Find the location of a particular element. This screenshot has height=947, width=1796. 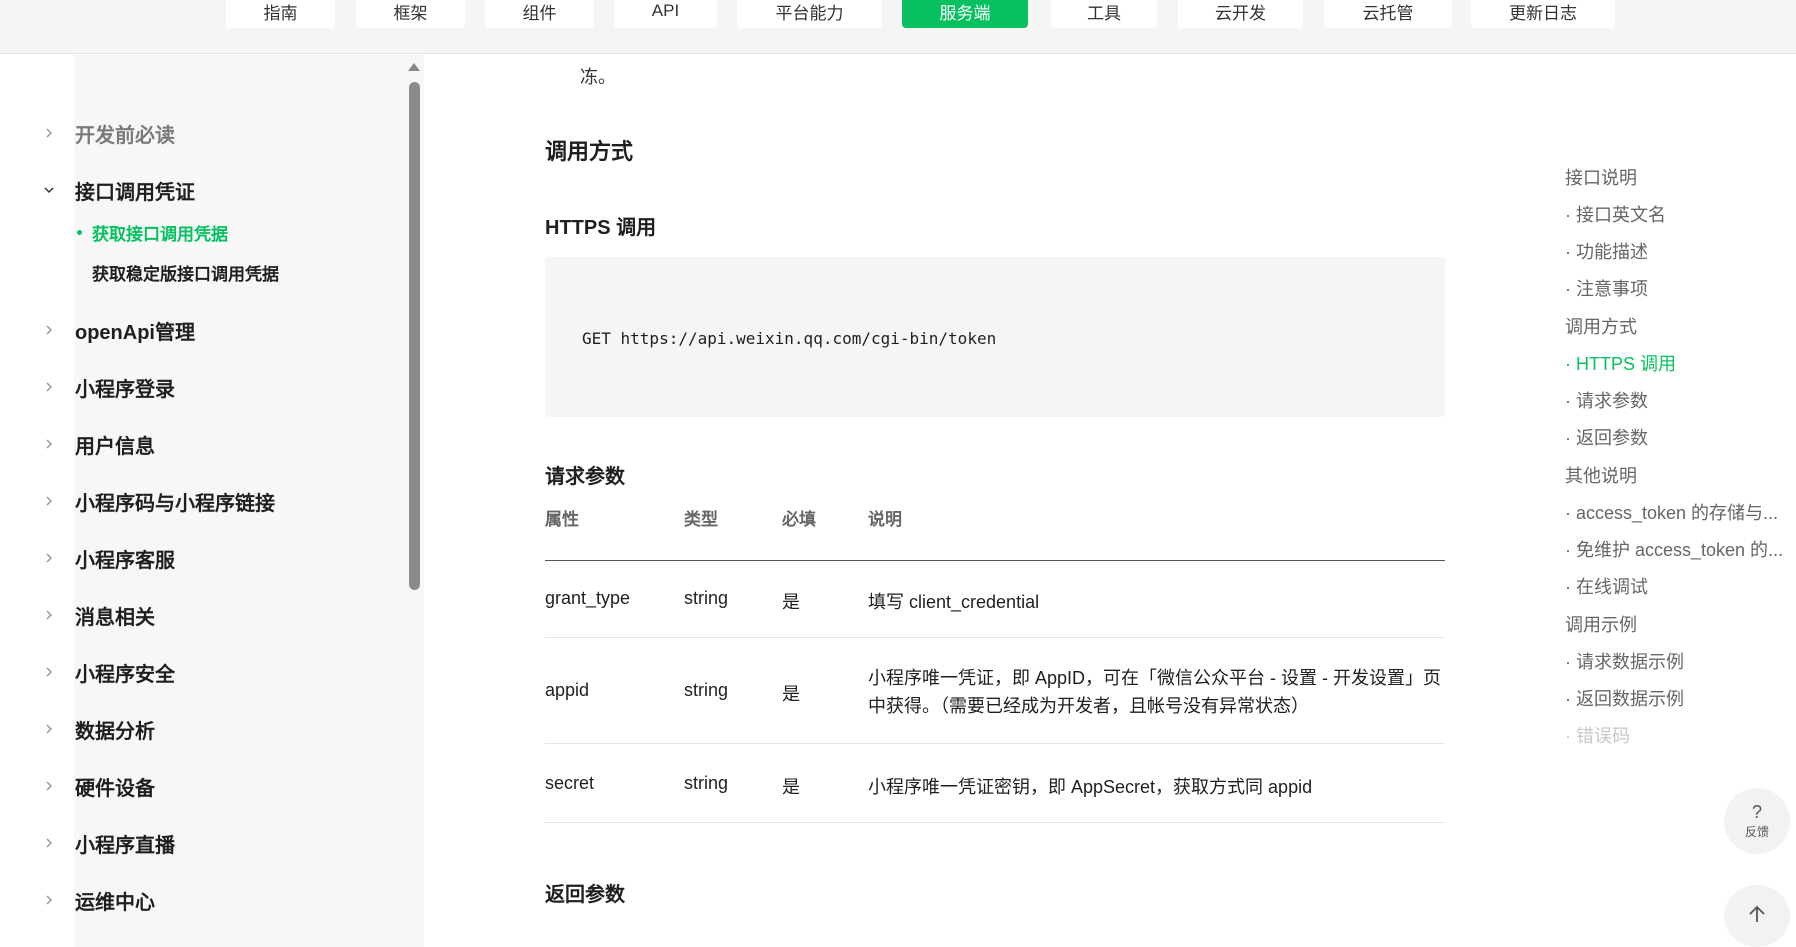

back-to-top-button is located at coordinates (1757, 916).